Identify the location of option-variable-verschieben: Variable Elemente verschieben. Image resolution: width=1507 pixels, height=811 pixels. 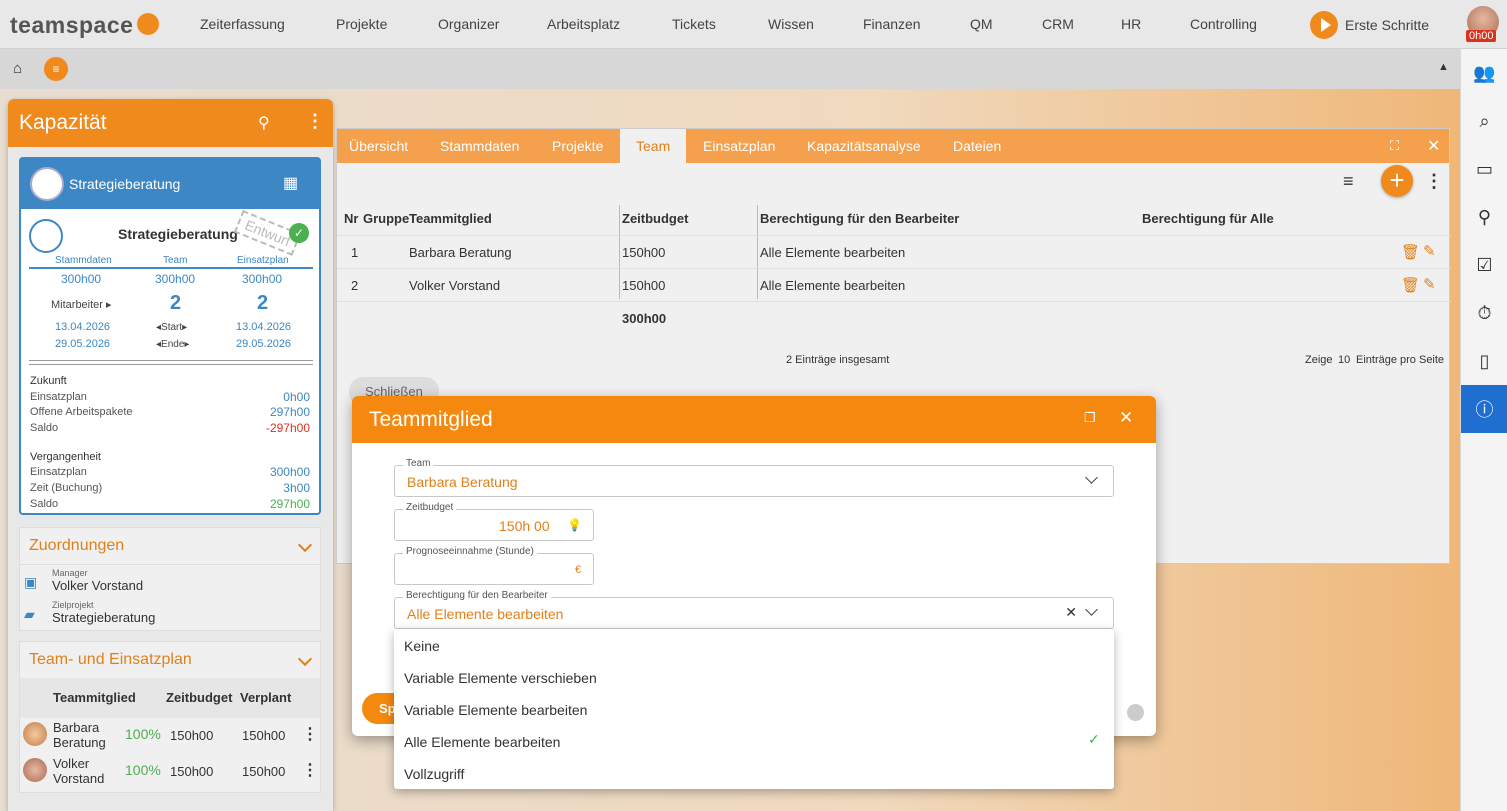
(500, 678).